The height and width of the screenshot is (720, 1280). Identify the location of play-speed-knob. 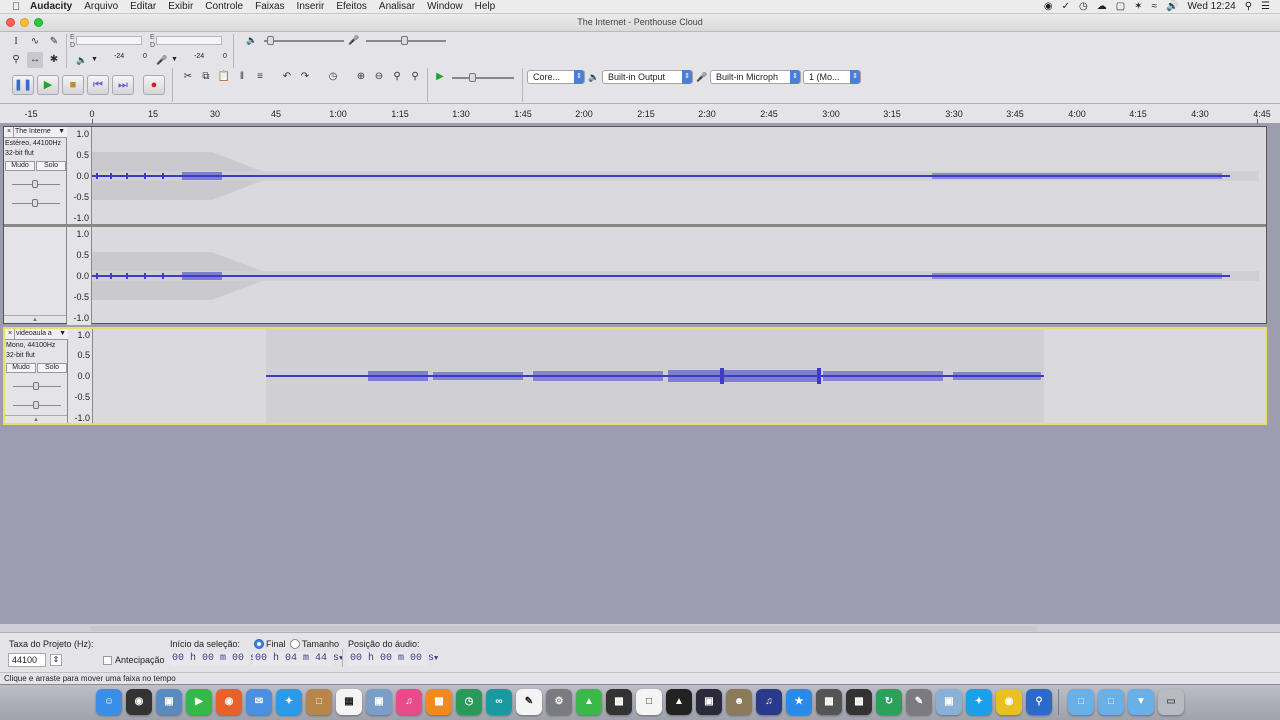
(472, 77).